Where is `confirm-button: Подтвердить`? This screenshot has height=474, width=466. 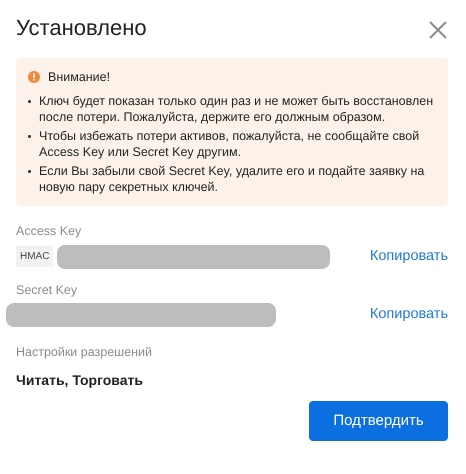 confirm-button: Подтвердить is located at coordinates (378, 421).